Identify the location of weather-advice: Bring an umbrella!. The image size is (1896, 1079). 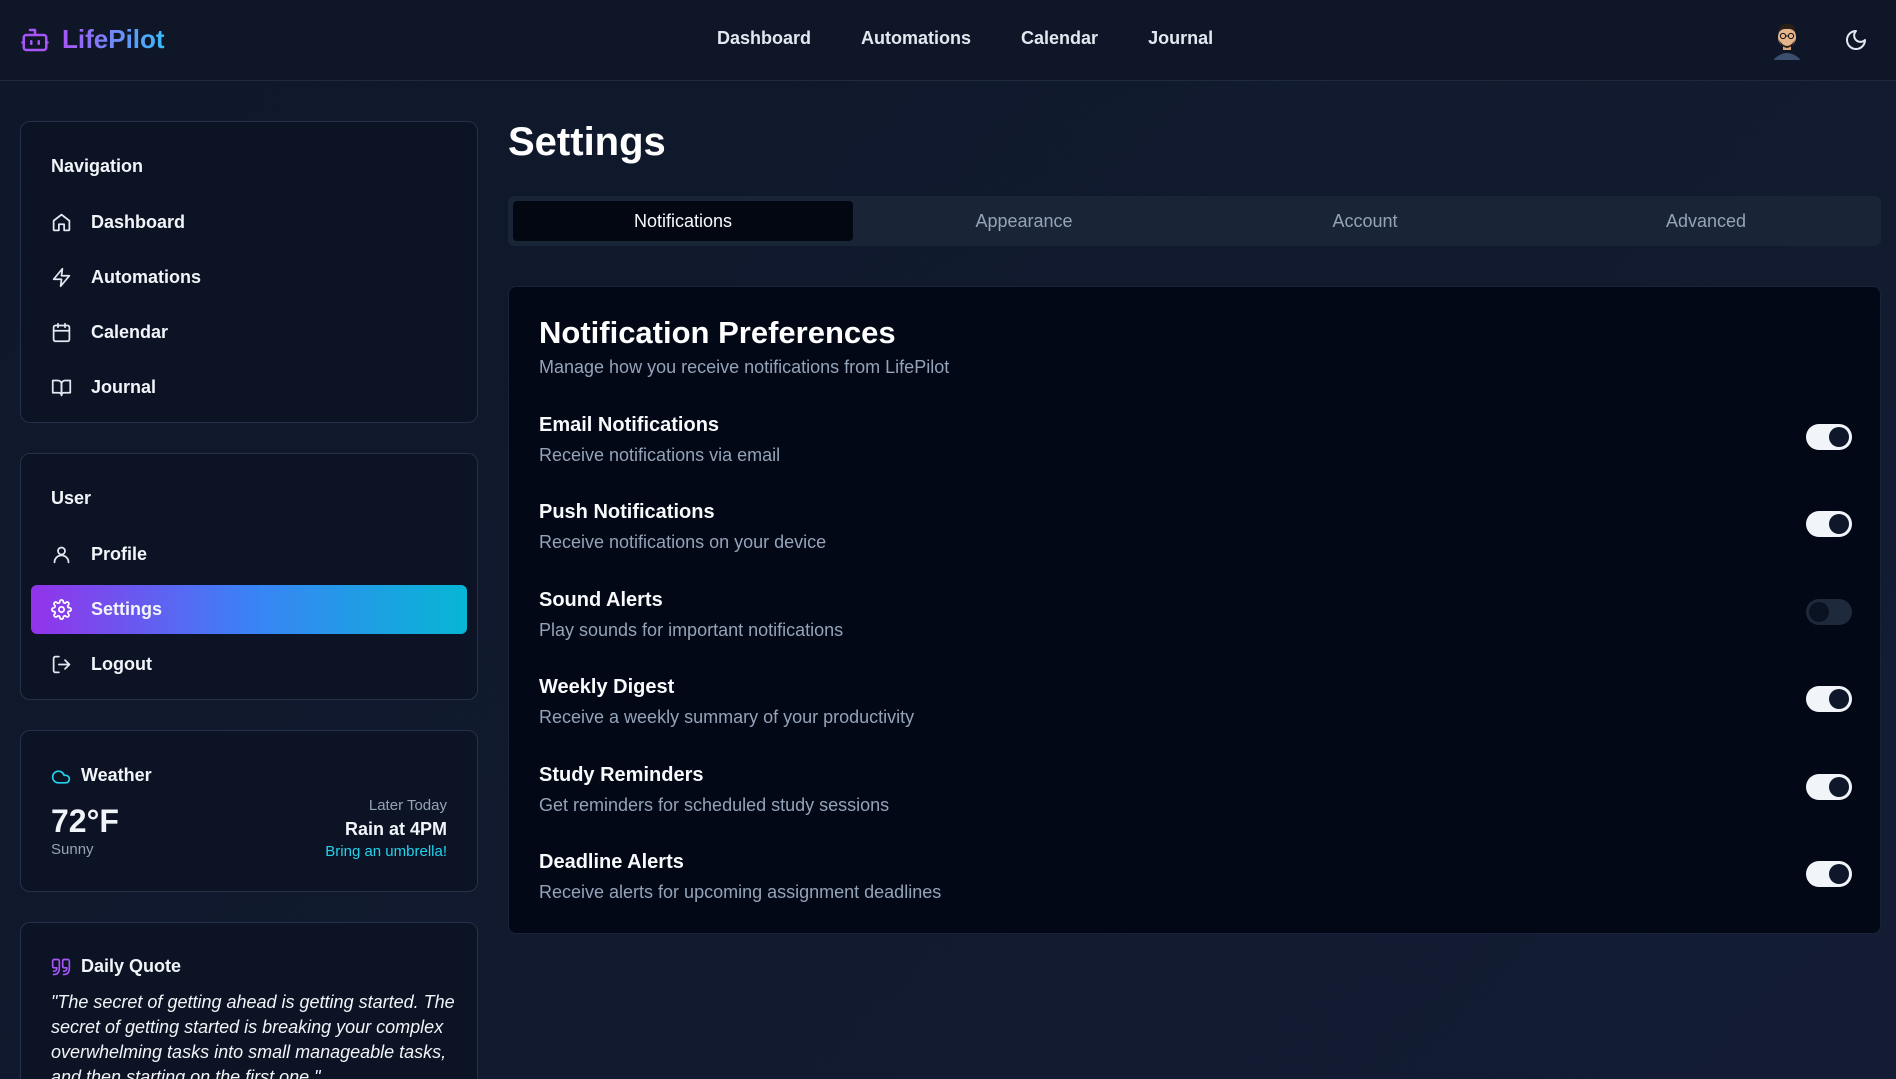
(386, 851).